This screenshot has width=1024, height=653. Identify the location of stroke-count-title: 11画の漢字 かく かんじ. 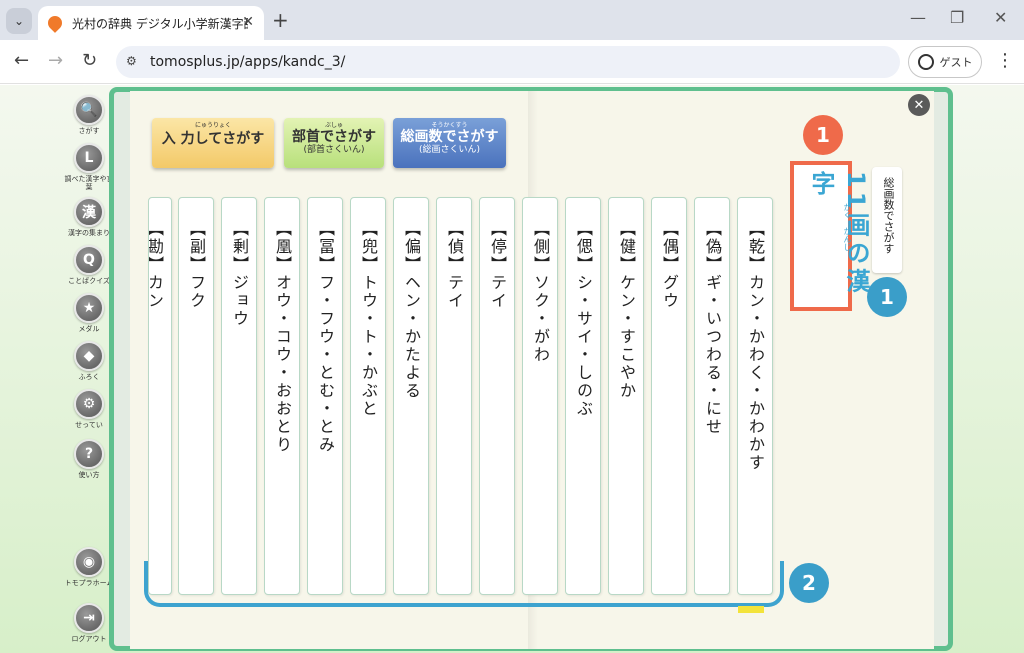
(830, 236).